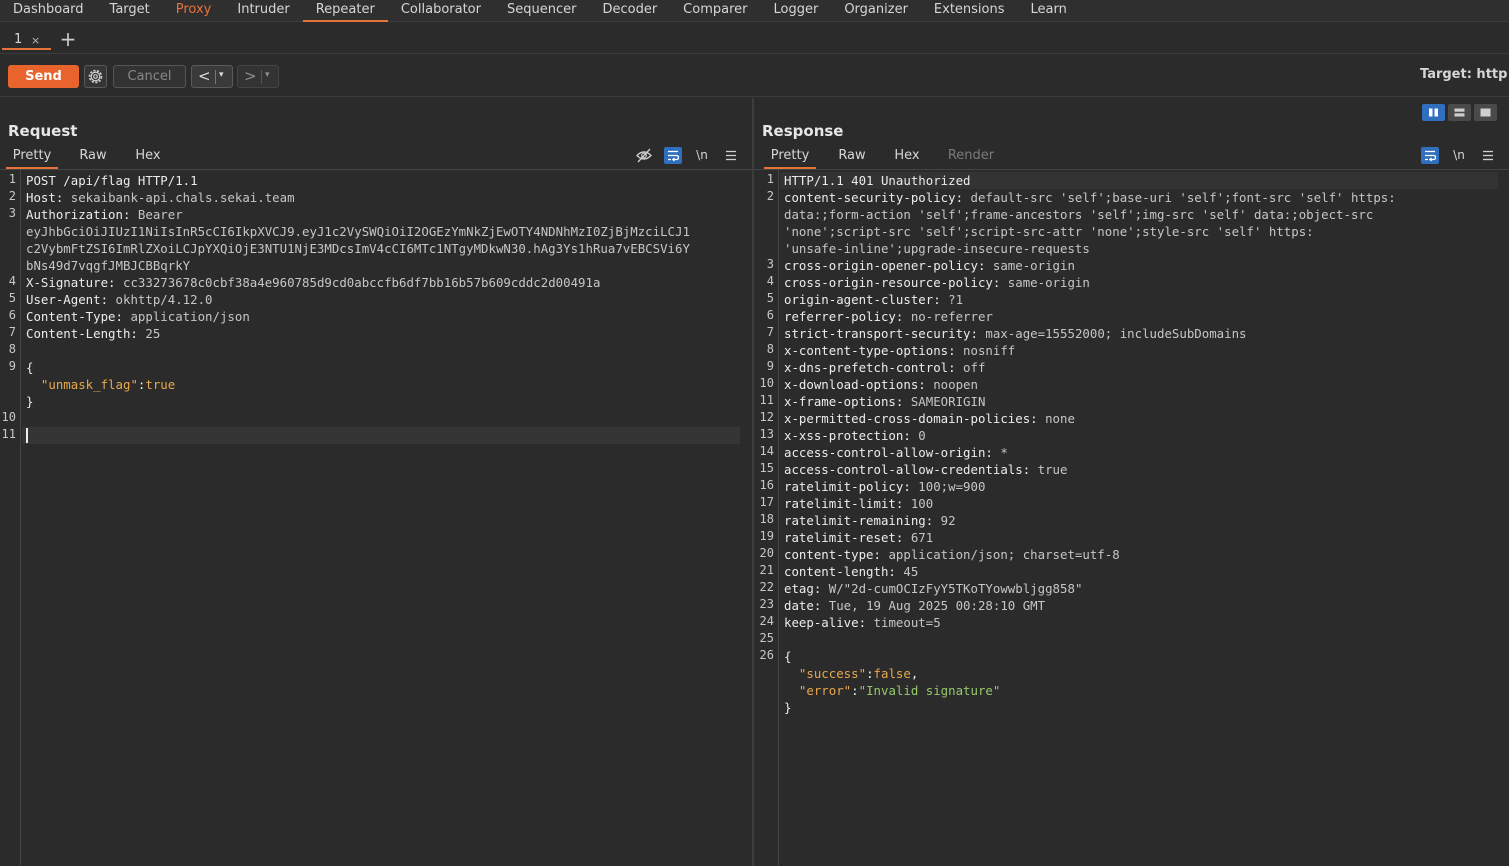  I want to click on line-number: 1, so click(12, 179).